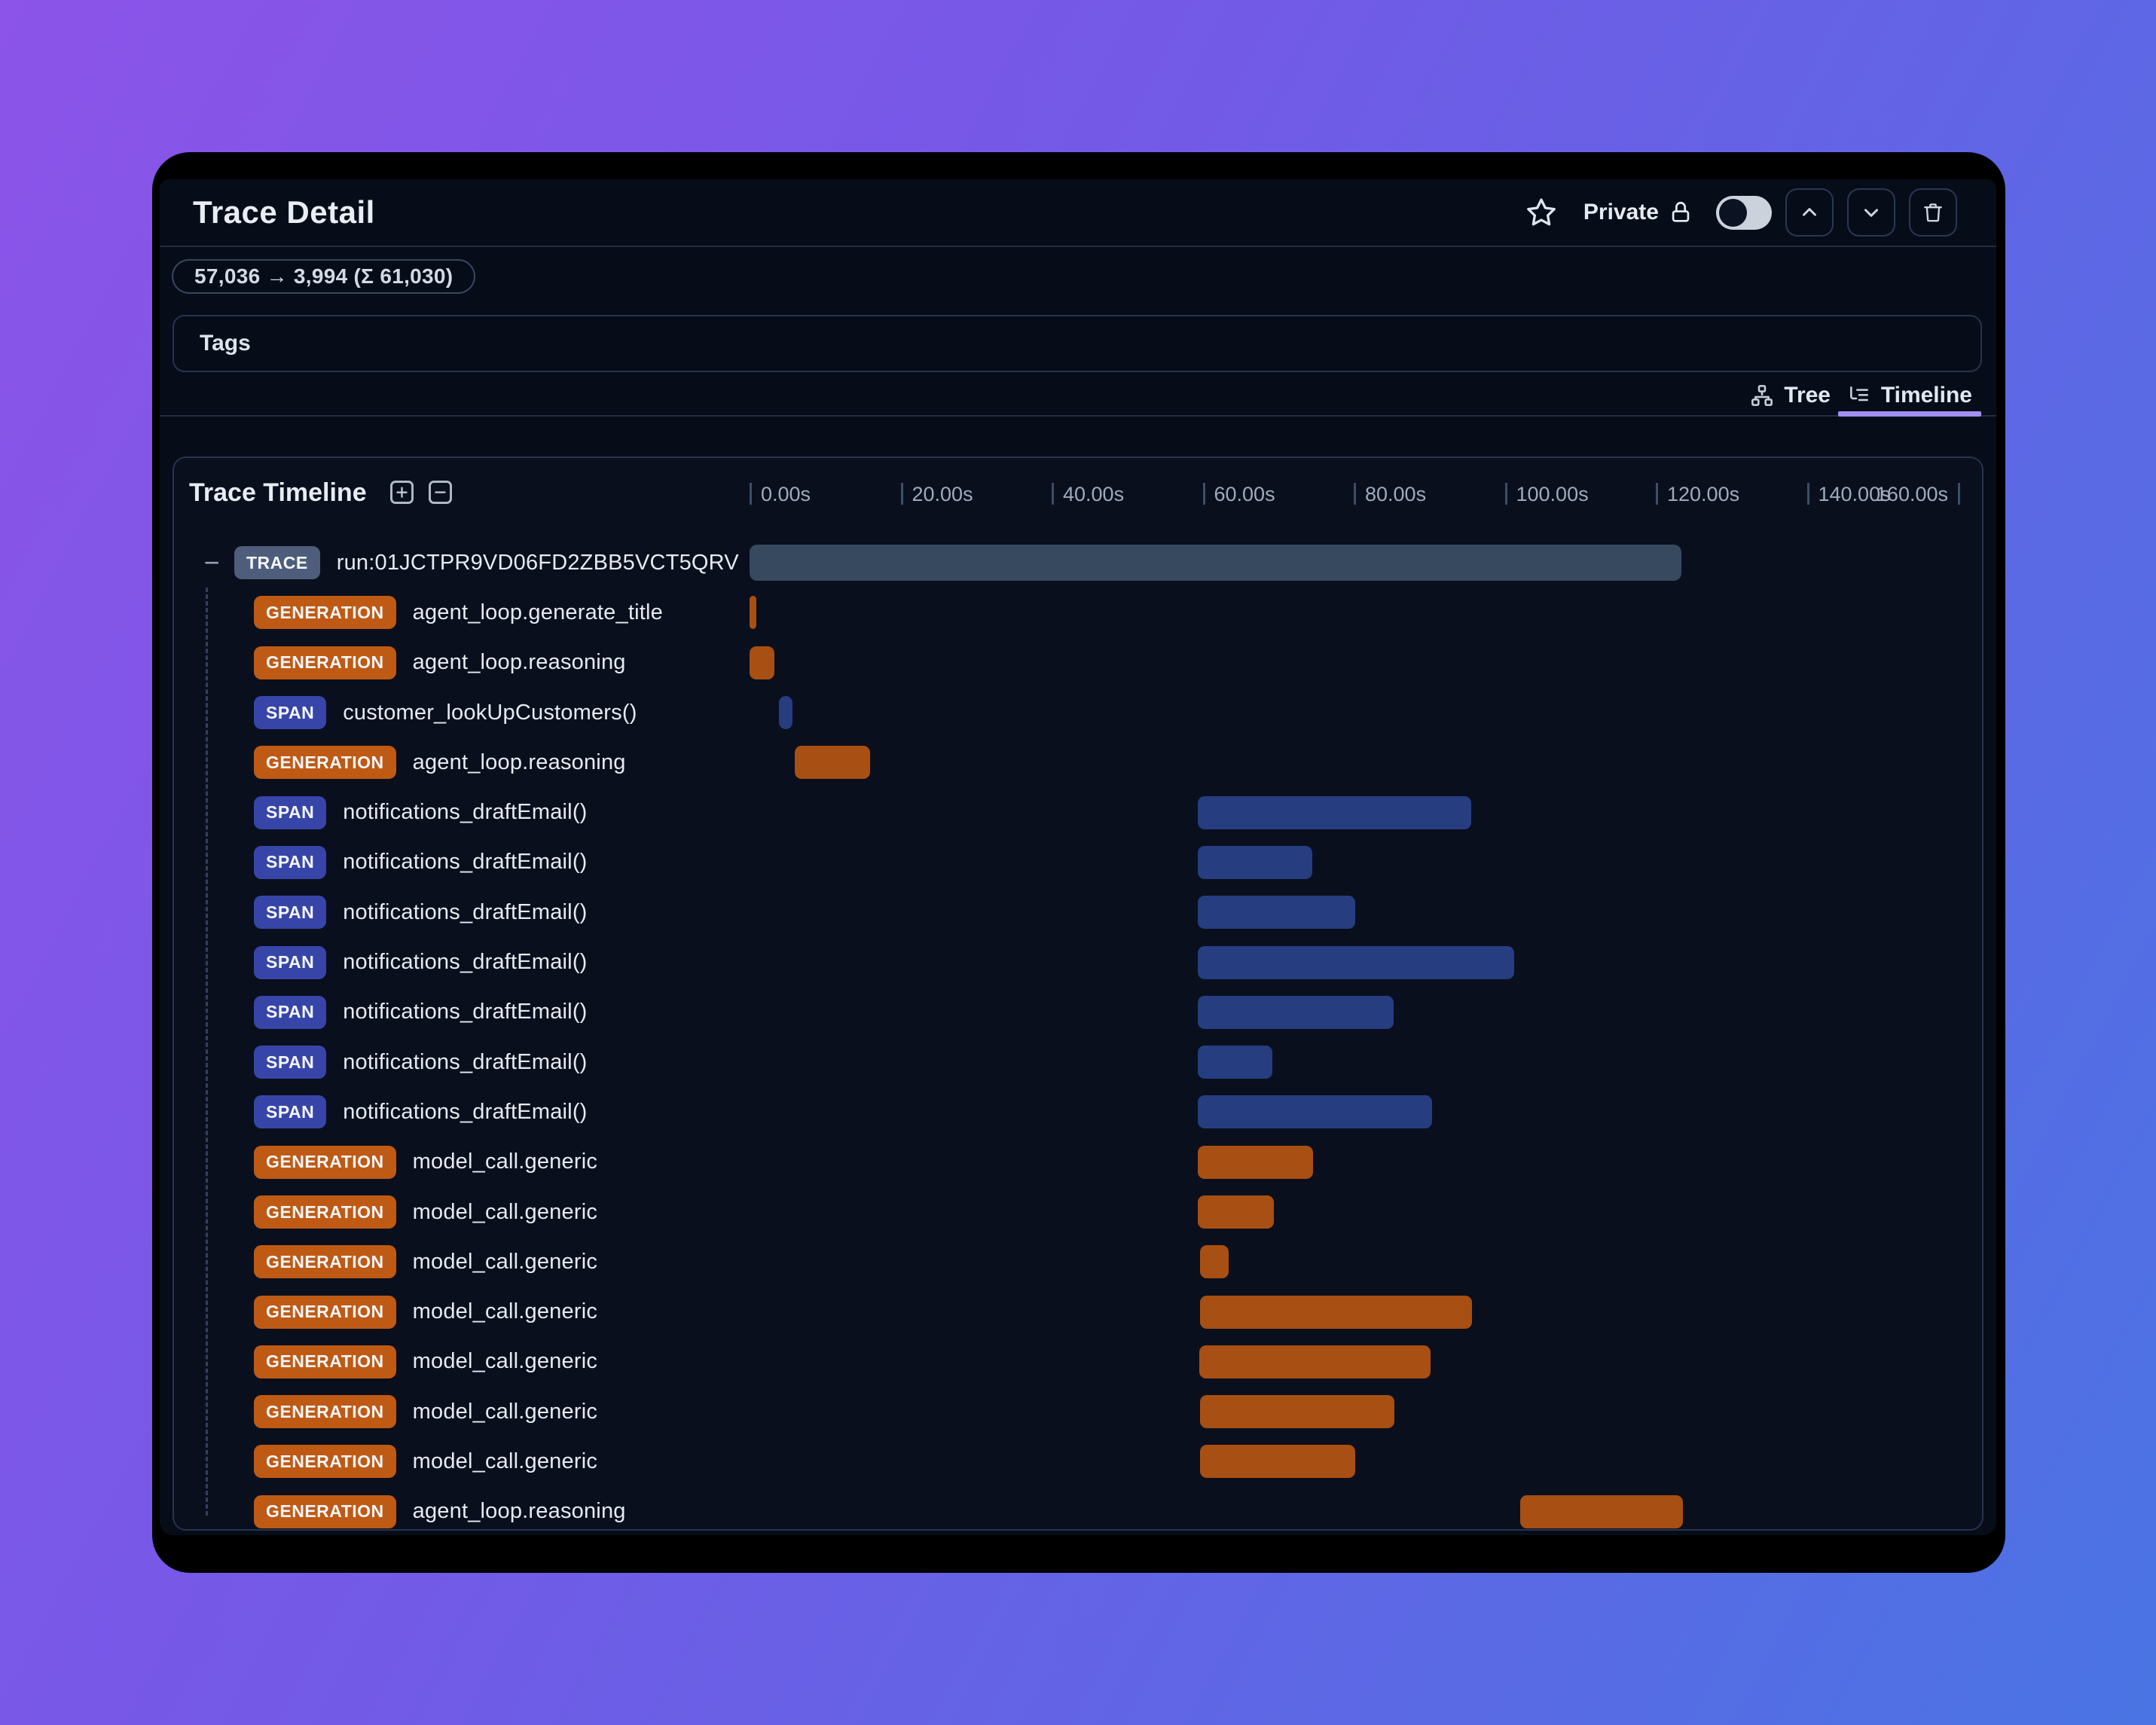 The height and width of the screenshot is (1725, 2156). I want to click on tab-tree: Tree, so click(1790, 395).